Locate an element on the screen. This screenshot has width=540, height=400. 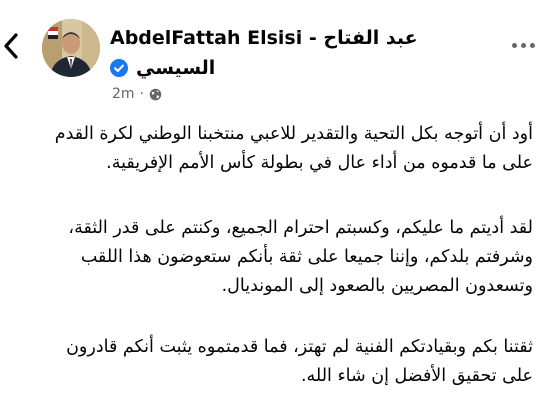
author-name-continued: السيسي is located at coordinates (165, 68).